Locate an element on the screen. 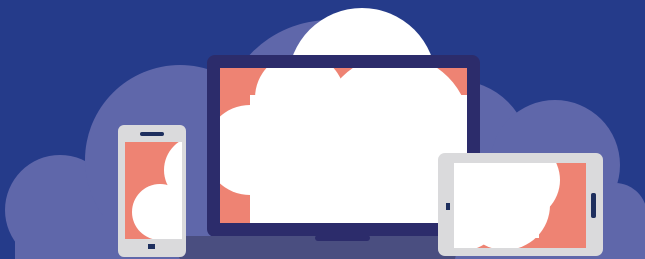 The width and height of the screenshot is (645, 259). laptop-base is located at coordinates (313, 247).